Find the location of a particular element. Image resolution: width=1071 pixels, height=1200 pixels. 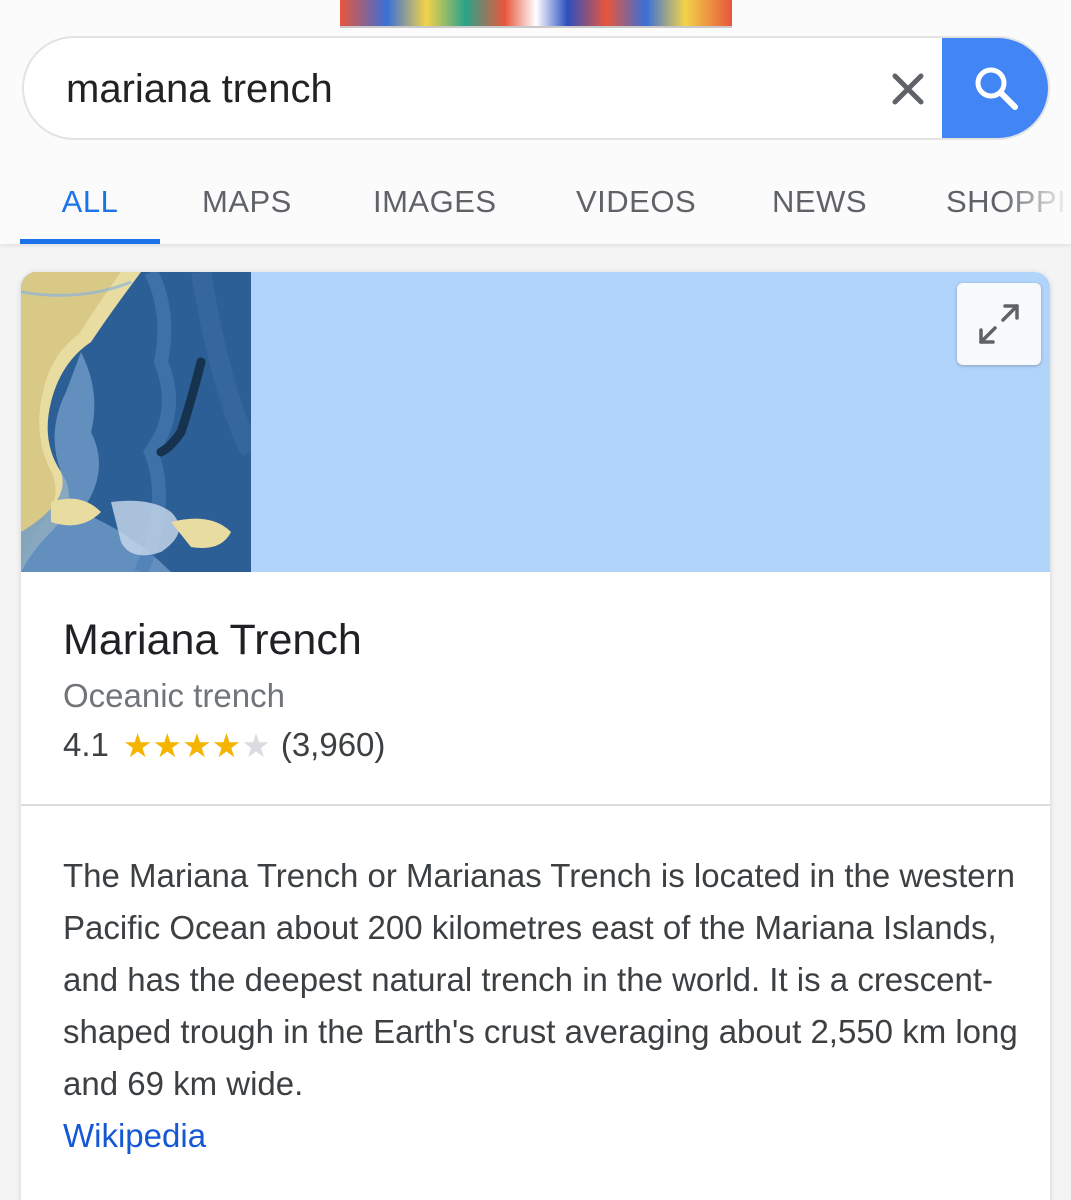

search-box is located at coordinates (536, 88).